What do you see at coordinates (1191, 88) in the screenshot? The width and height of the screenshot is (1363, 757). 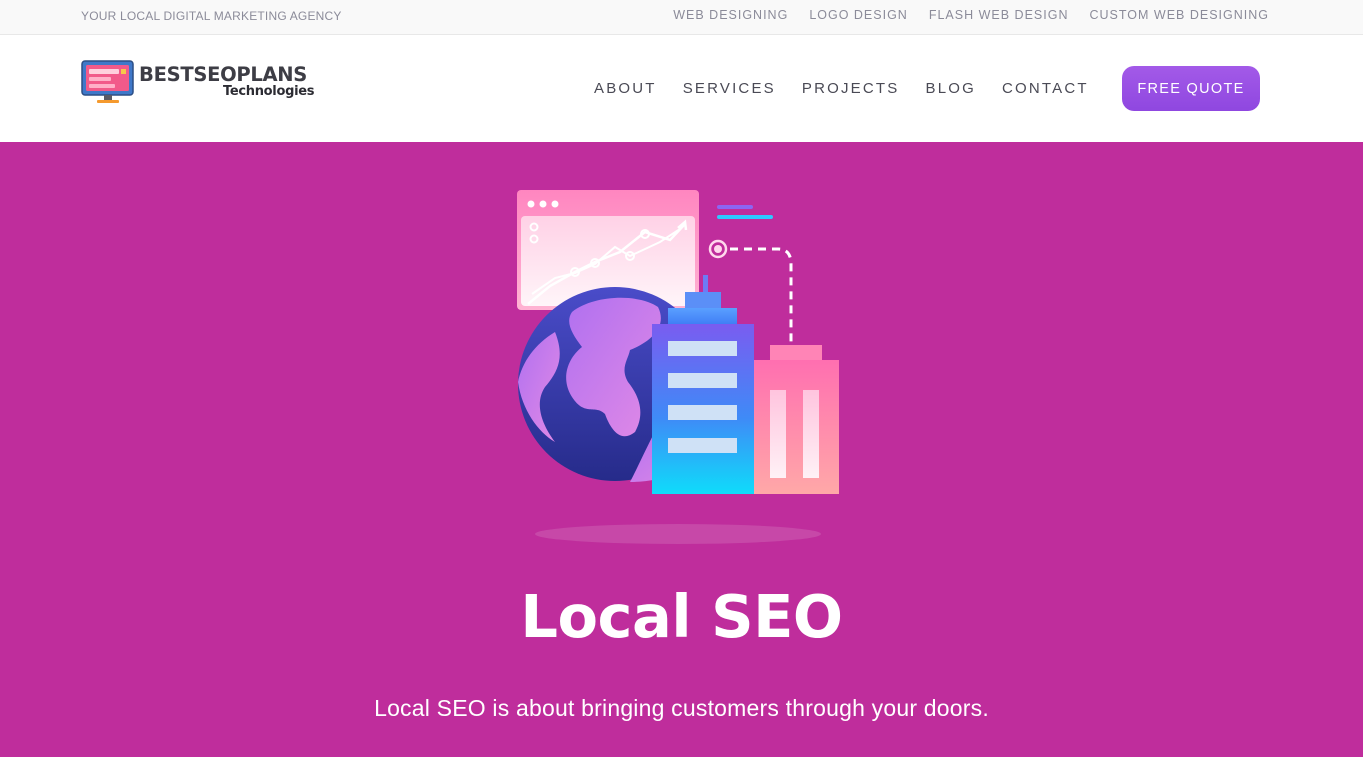 I see `free-quote-button: FREE QUOTE` at bounding box center [1191, 88].